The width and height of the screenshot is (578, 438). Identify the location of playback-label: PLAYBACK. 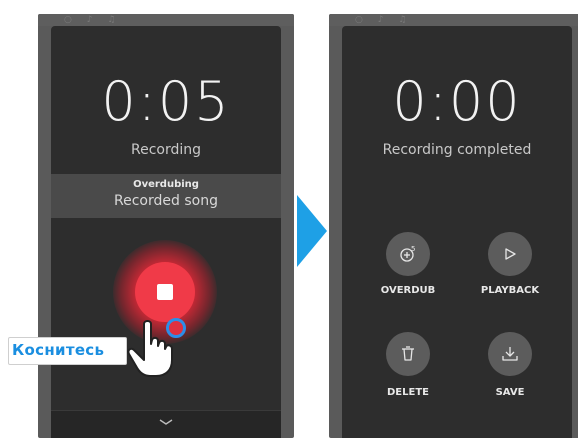
(510, 290).